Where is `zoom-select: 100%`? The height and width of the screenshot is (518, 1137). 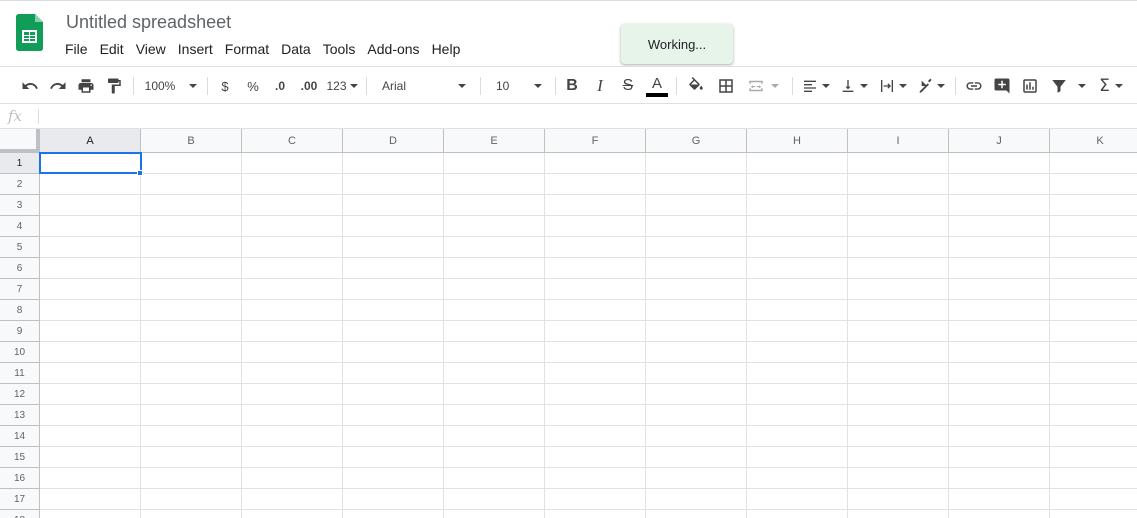
zoom-select: 100% is located at coordinates (171, 86).